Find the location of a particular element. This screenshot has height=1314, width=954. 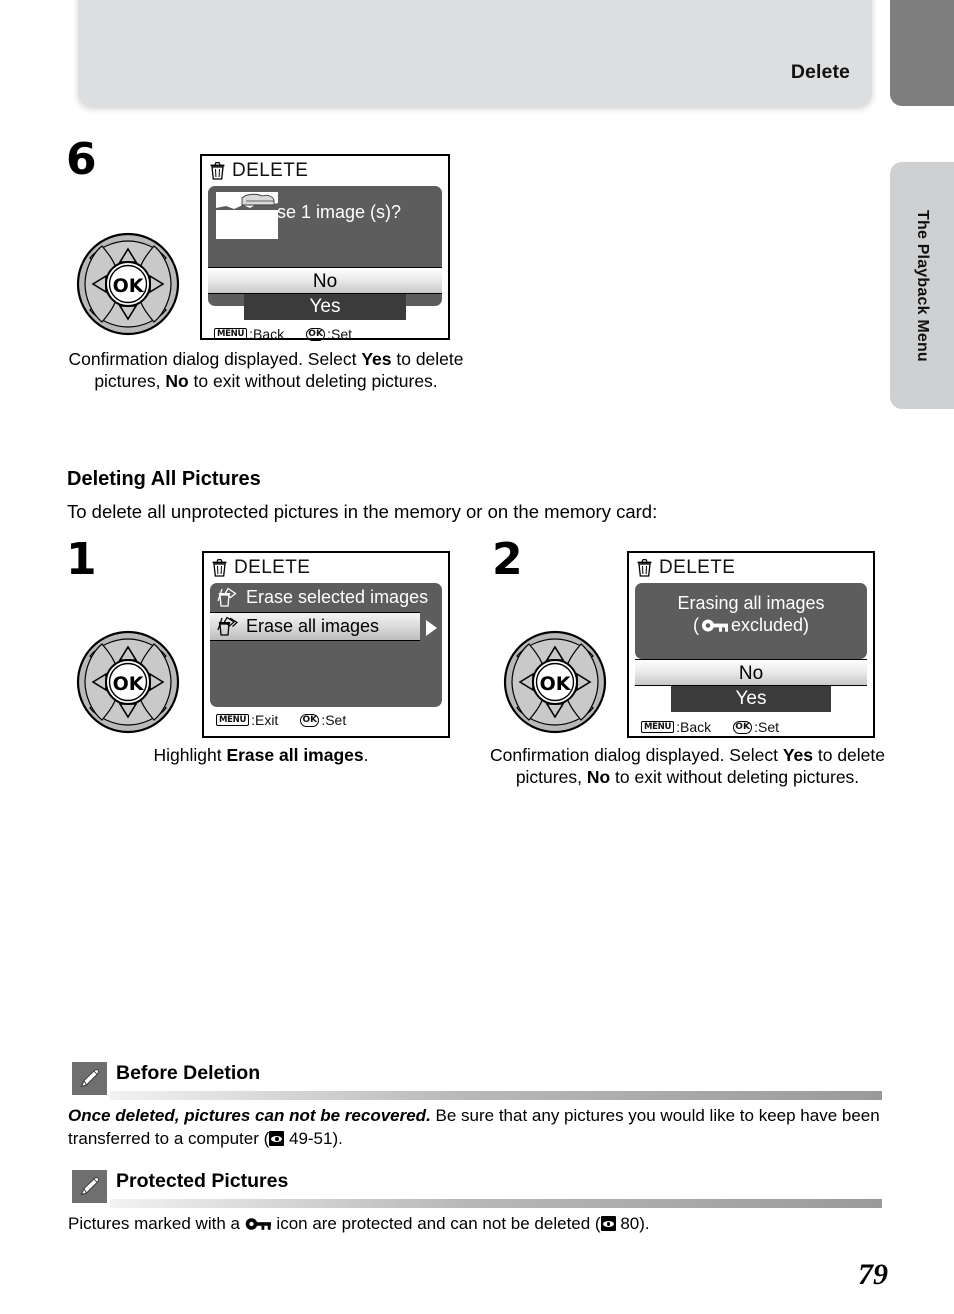

note-text: Pictures marked with a is located at coordinates (156, 1223).